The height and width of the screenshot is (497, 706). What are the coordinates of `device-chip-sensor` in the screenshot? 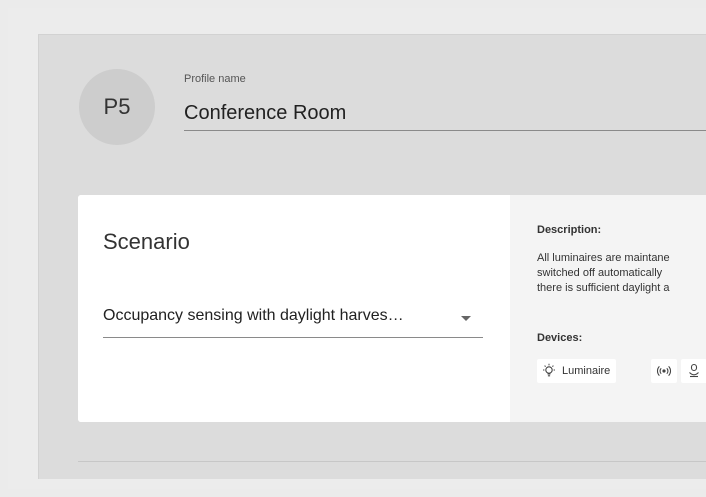 It's located at (664, 371).